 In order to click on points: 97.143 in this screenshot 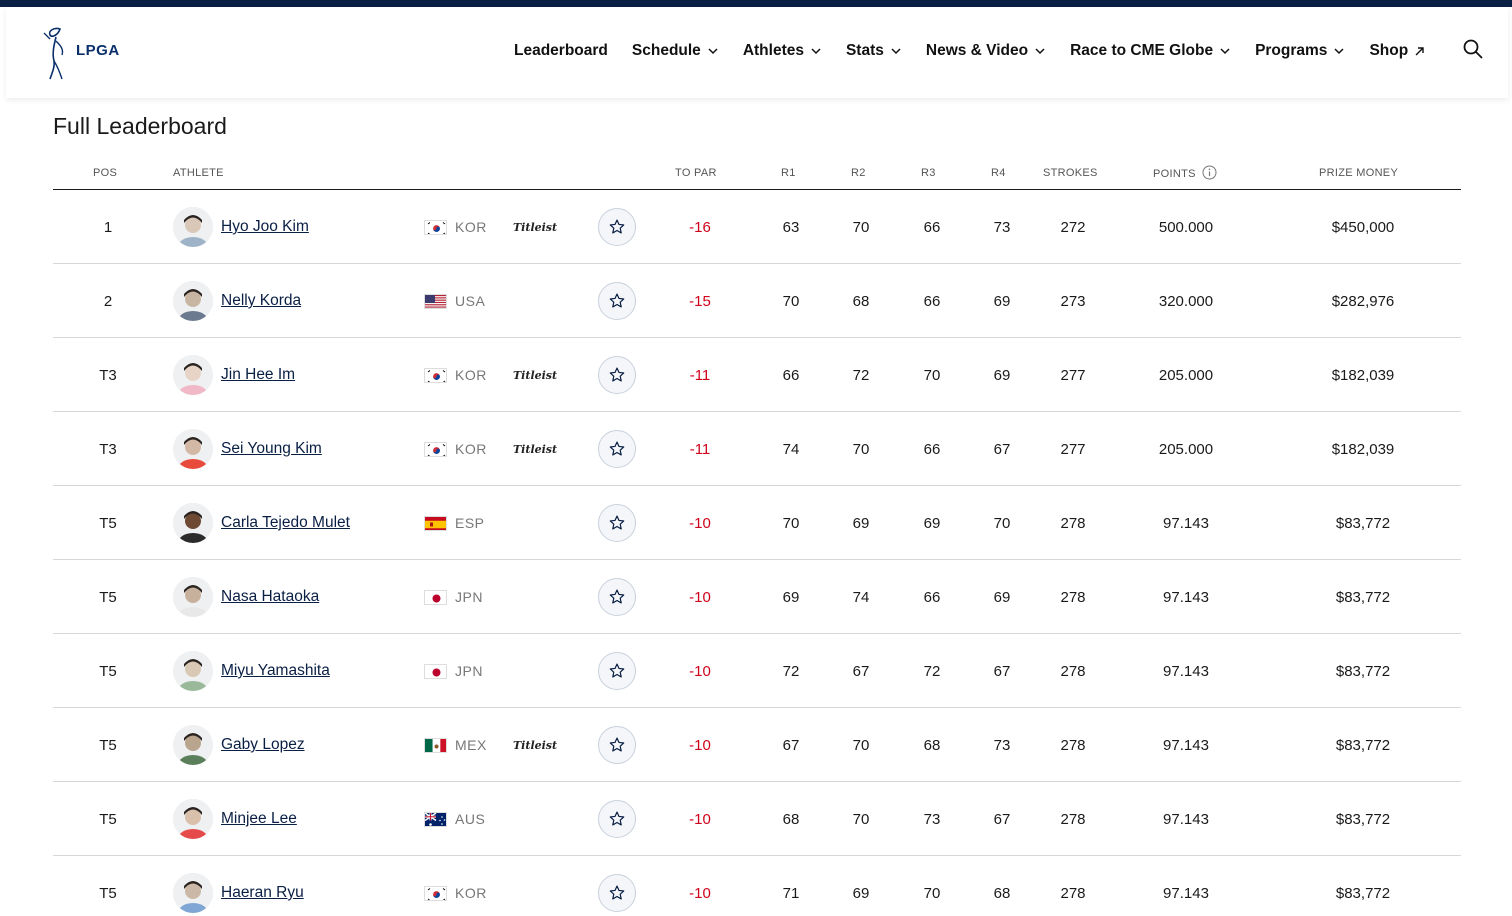, I will do `click(1186, 597)`.